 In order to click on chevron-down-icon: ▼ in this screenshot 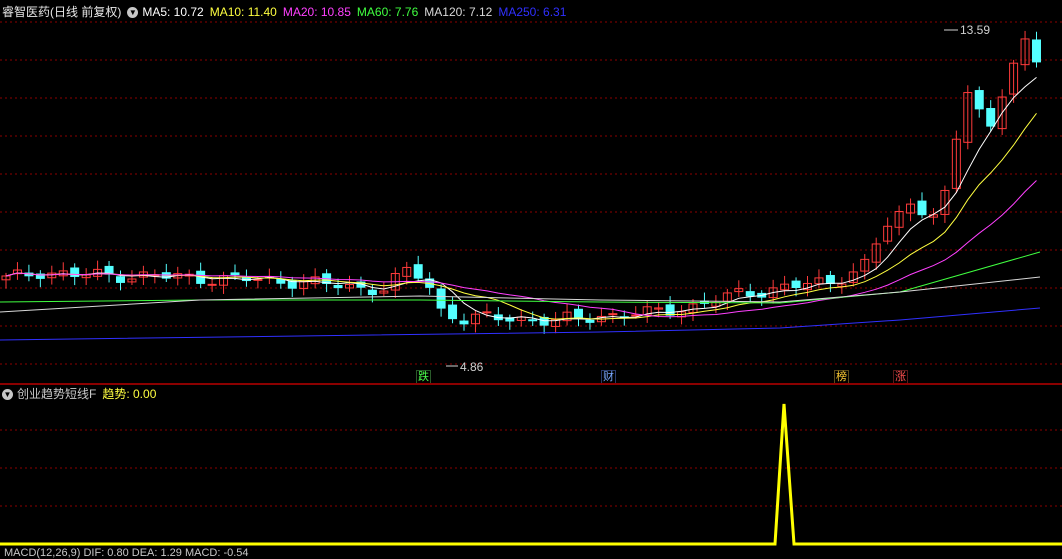, I will do `click(7, 395)`.